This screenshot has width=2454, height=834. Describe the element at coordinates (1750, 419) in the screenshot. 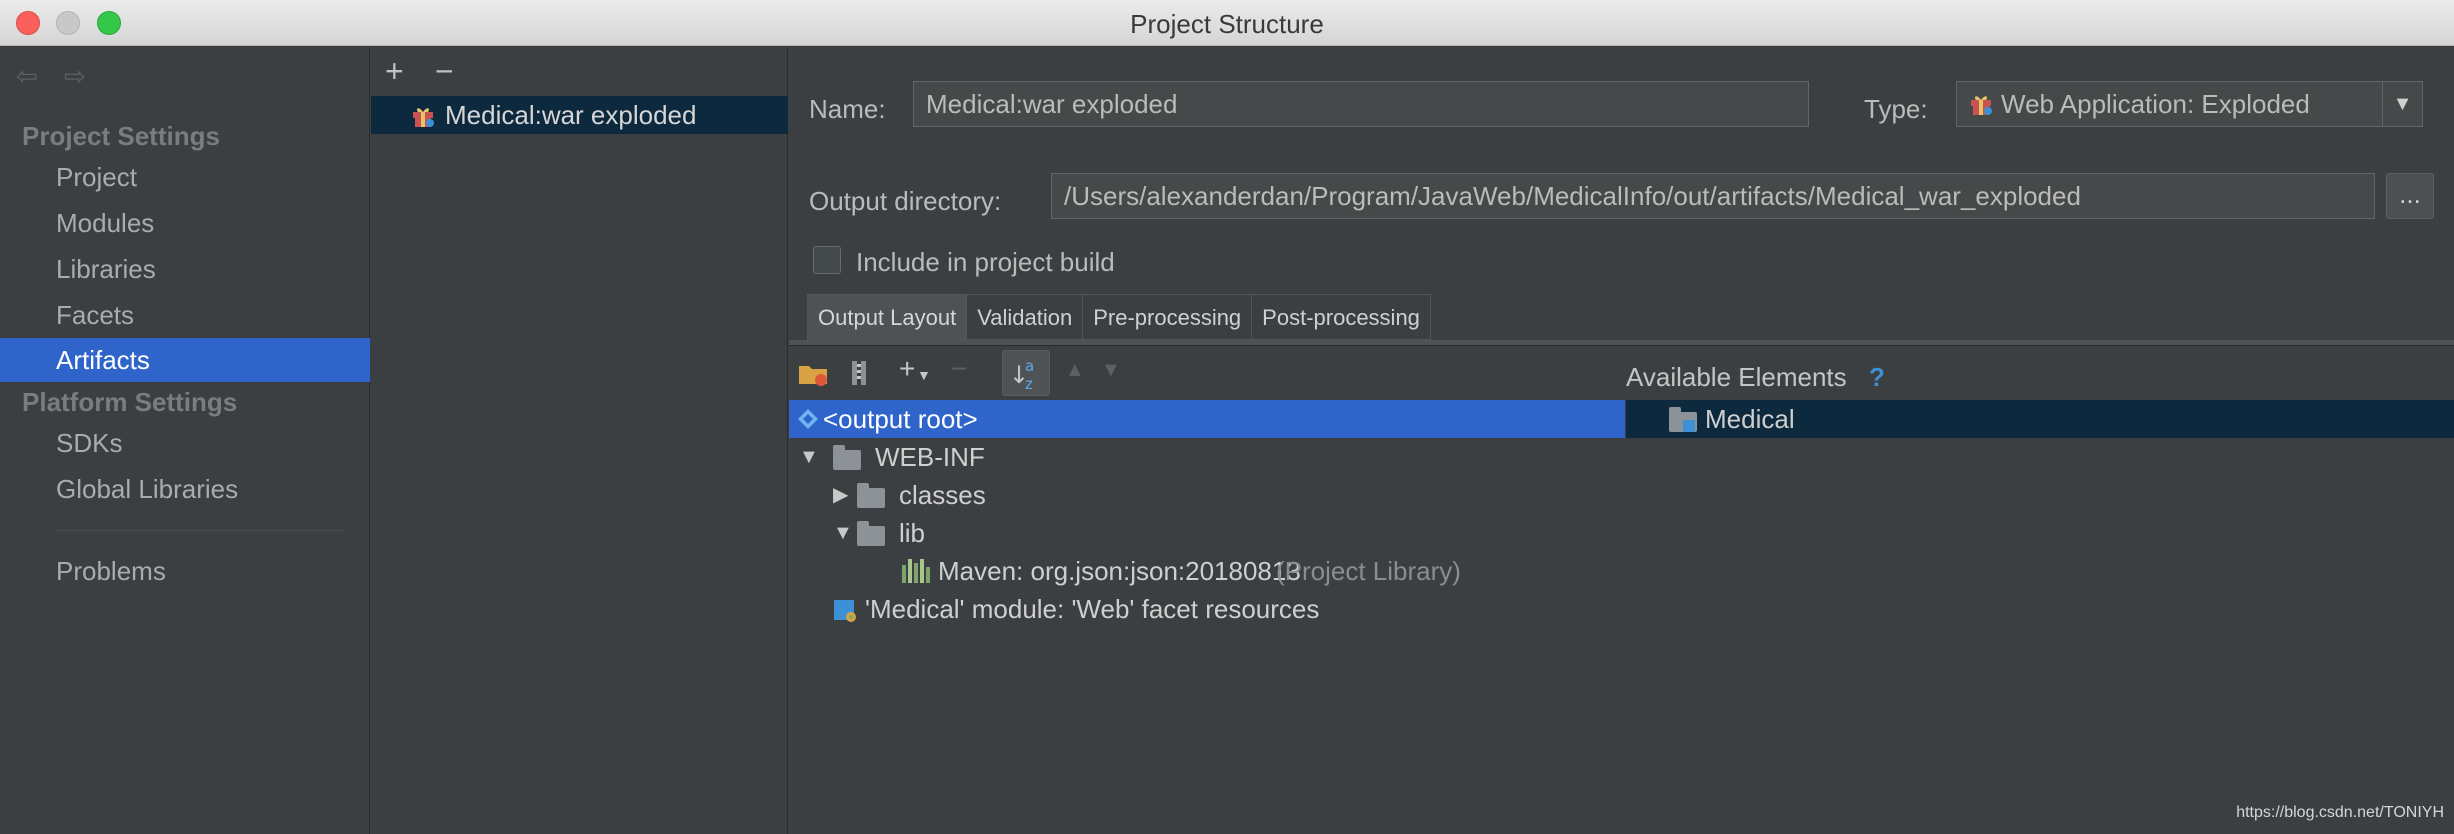

I see `available-item-label: Medical` at that location.